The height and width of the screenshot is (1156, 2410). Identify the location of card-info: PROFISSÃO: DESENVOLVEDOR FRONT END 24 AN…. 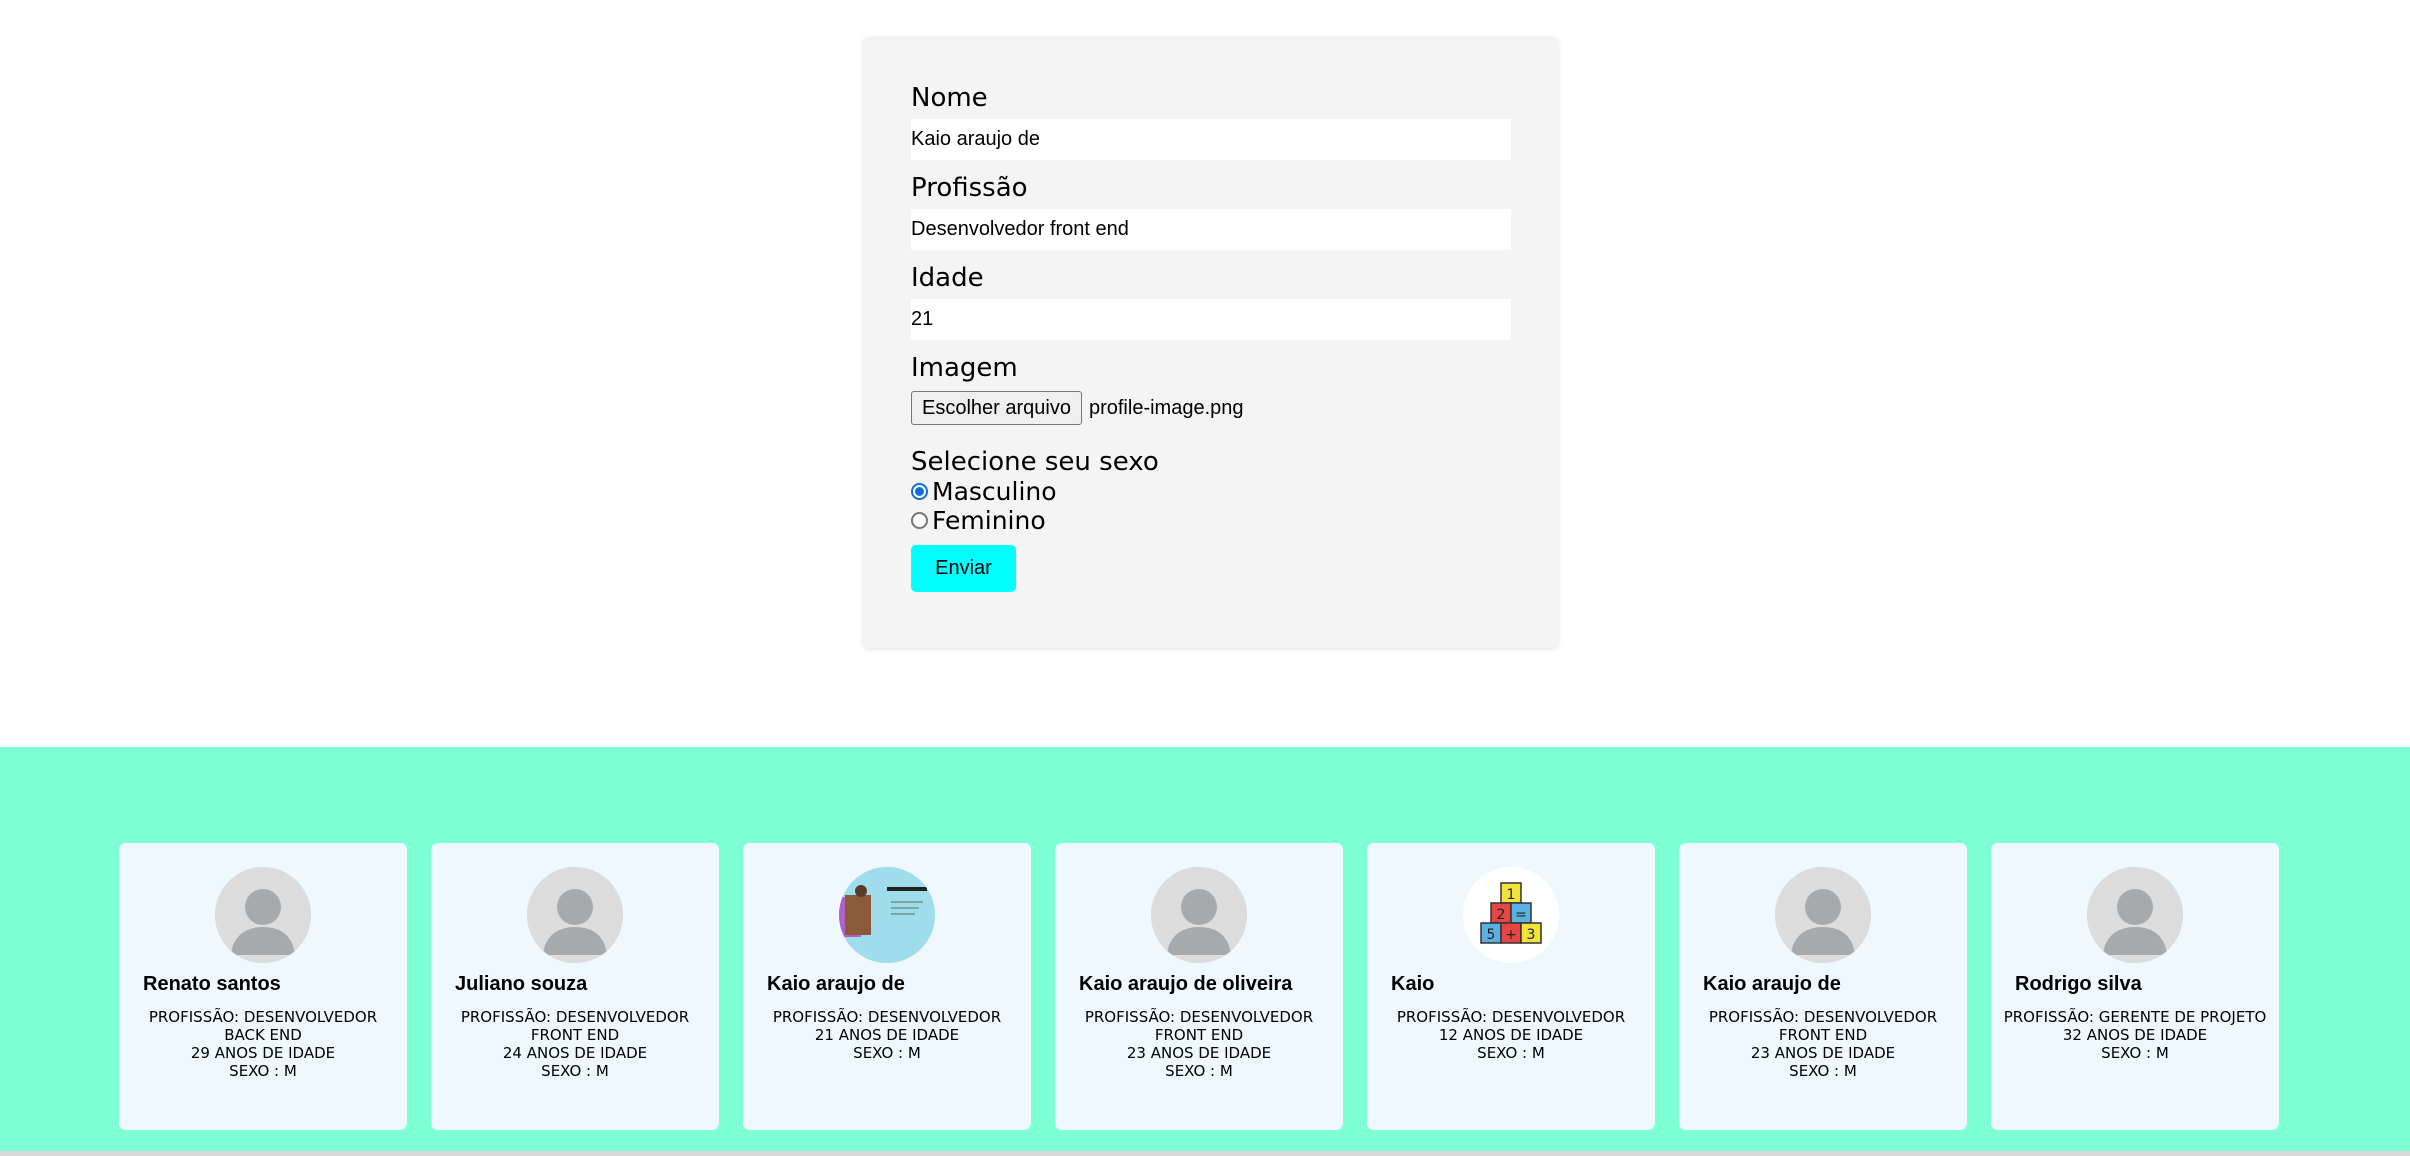
(575, 1044).